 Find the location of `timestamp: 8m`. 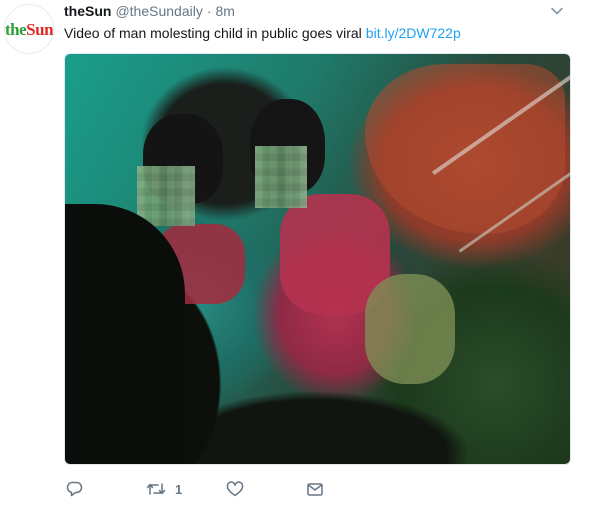

timestamp: 8m is located at coordinates (225, 11).